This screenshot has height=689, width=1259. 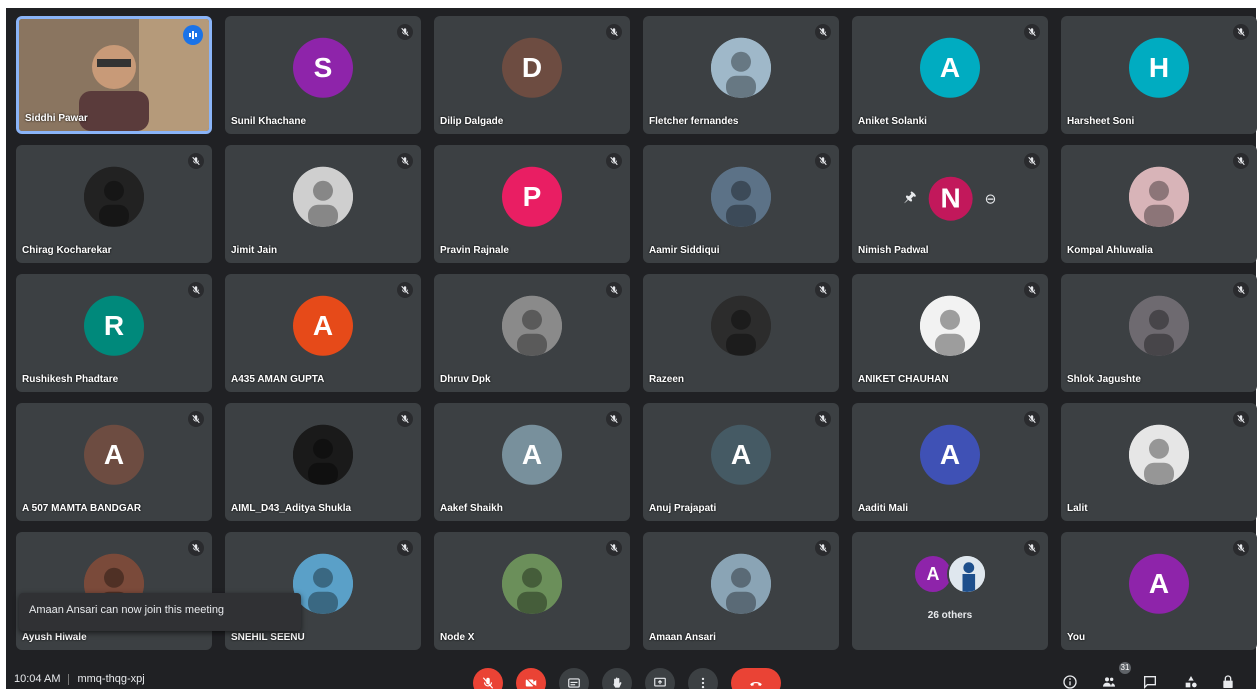 What do you see at coordinates (457, 637) in the screenshot?
I see `participant-name: Node X` at bounding box center [457, 637].